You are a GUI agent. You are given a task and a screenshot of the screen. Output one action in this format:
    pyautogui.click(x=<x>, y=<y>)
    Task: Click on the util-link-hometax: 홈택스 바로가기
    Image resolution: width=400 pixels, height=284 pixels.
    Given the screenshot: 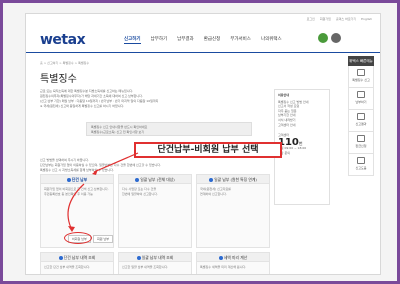 What is the action you would take?
    pyautogui.click(x=346, y=19)
    